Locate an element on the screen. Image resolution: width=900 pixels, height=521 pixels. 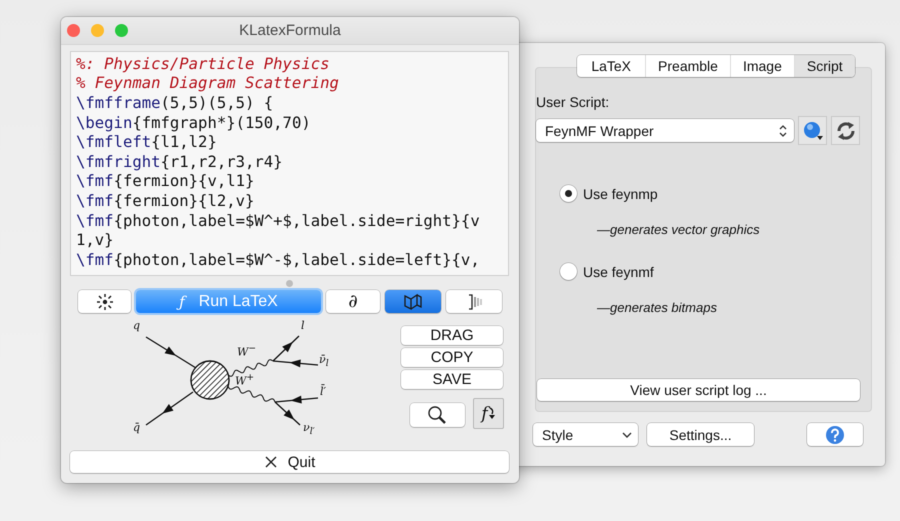
option-description: —generates vector graphics is located at coordinates (678, 229).